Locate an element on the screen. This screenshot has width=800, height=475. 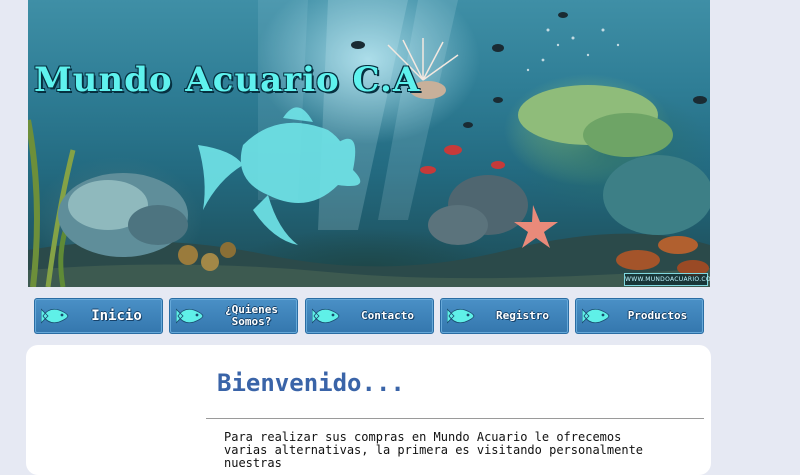
nav-button-quienes-somos: ¿Quienes Somos? is located at coordinates (233, 316).